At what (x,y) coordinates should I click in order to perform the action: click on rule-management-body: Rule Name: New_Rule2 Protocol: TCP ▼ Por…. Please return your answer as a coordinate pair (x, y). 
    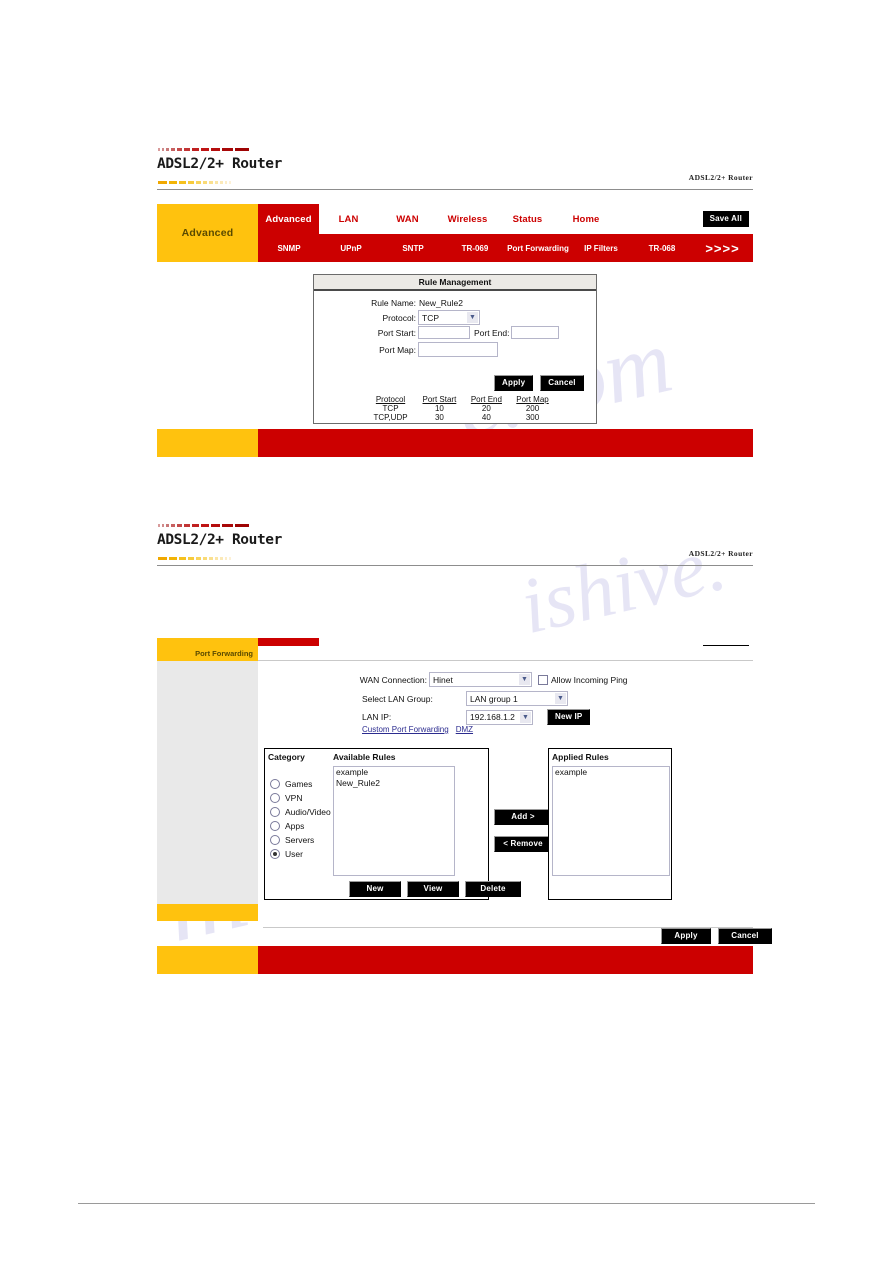
    Looking at the image, I should click on (455, 357).